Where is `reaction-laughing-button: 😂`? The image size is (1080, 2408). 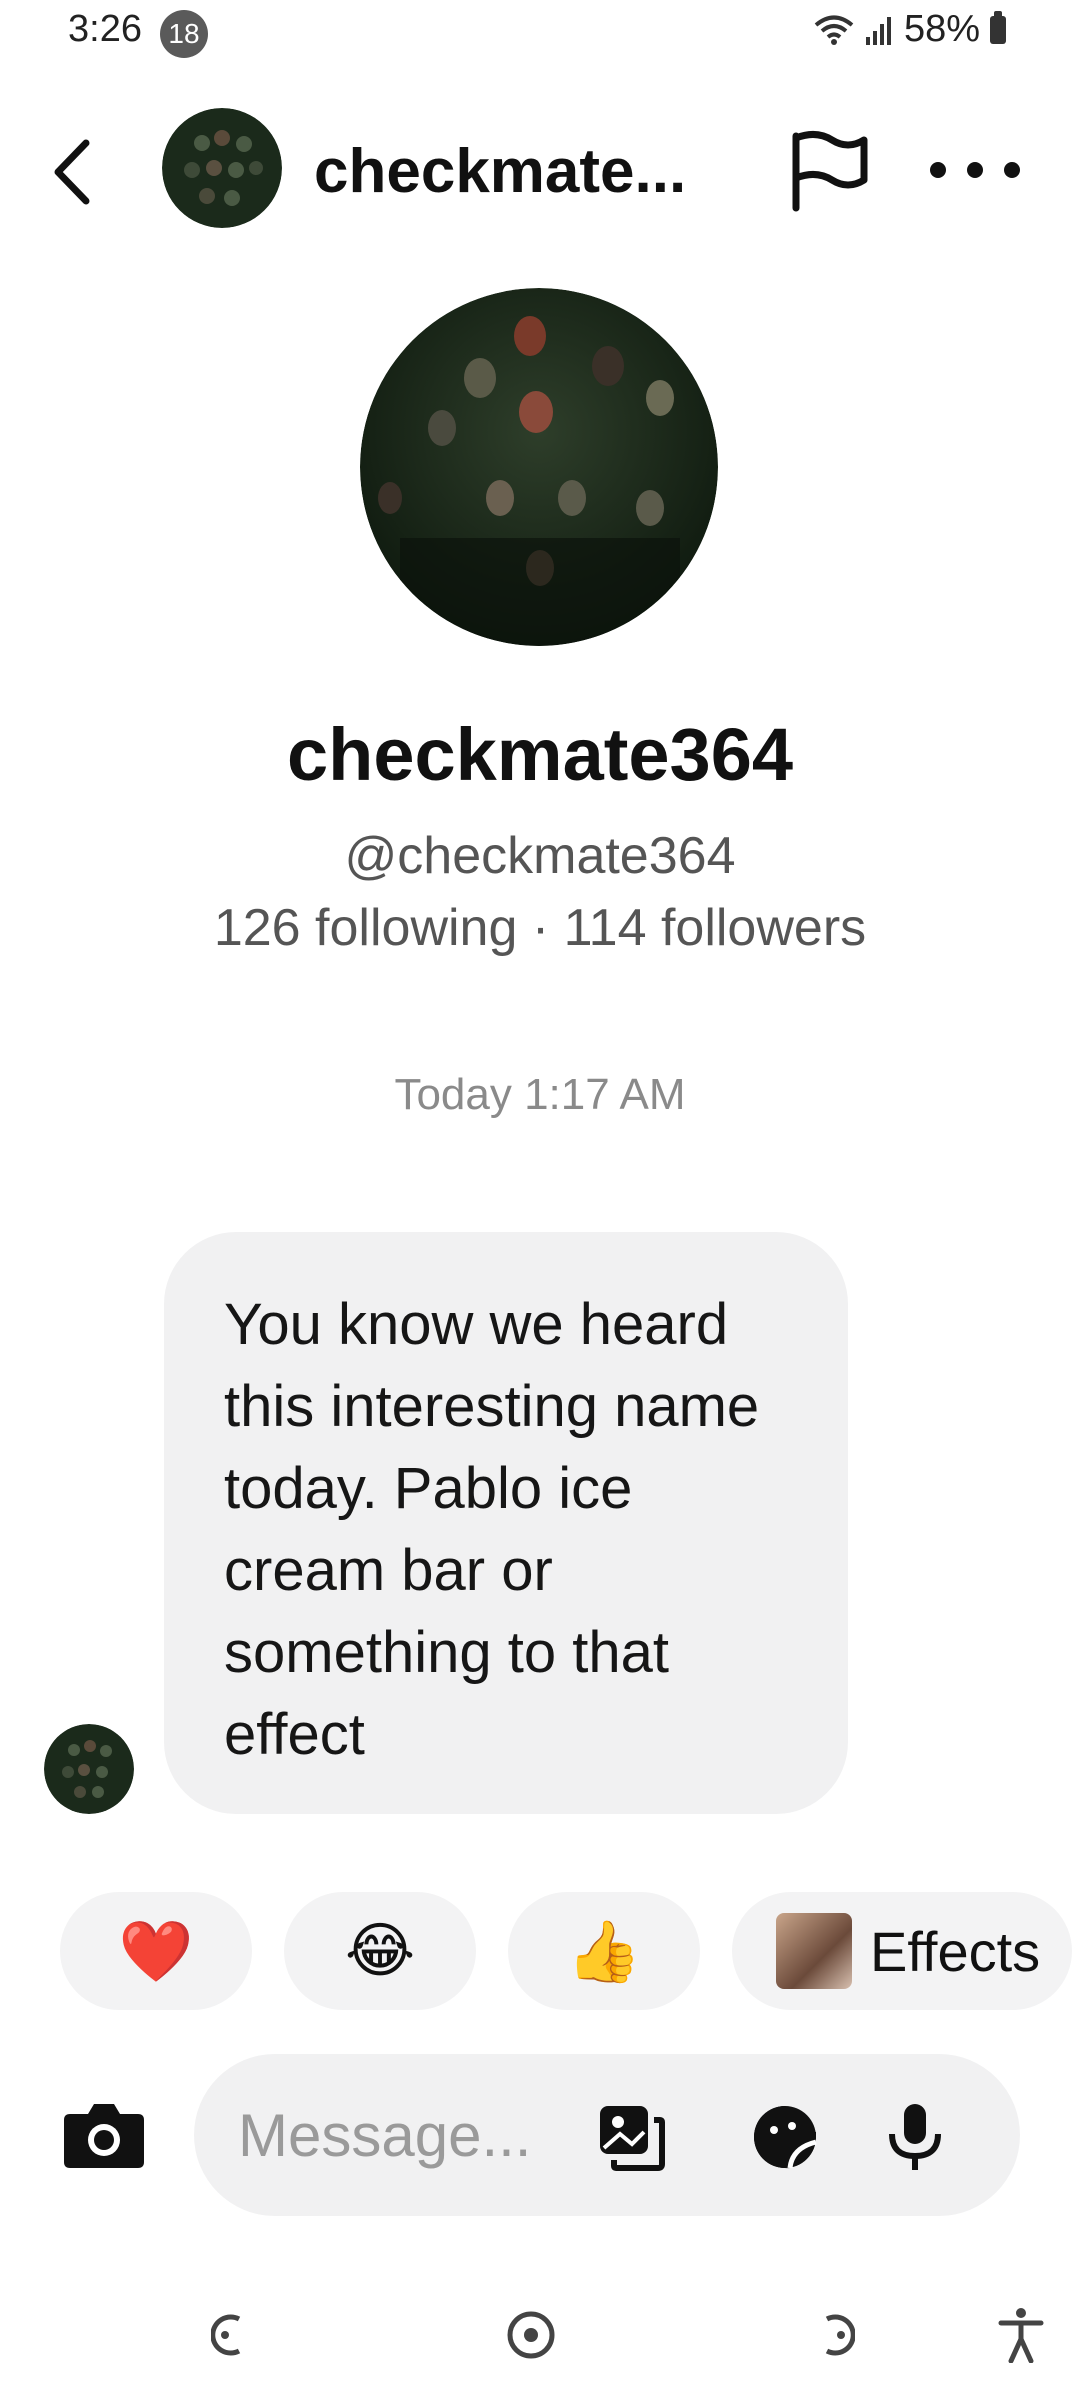
reaction-laughing-button: 😂 is located at coordinates (380, 1951).